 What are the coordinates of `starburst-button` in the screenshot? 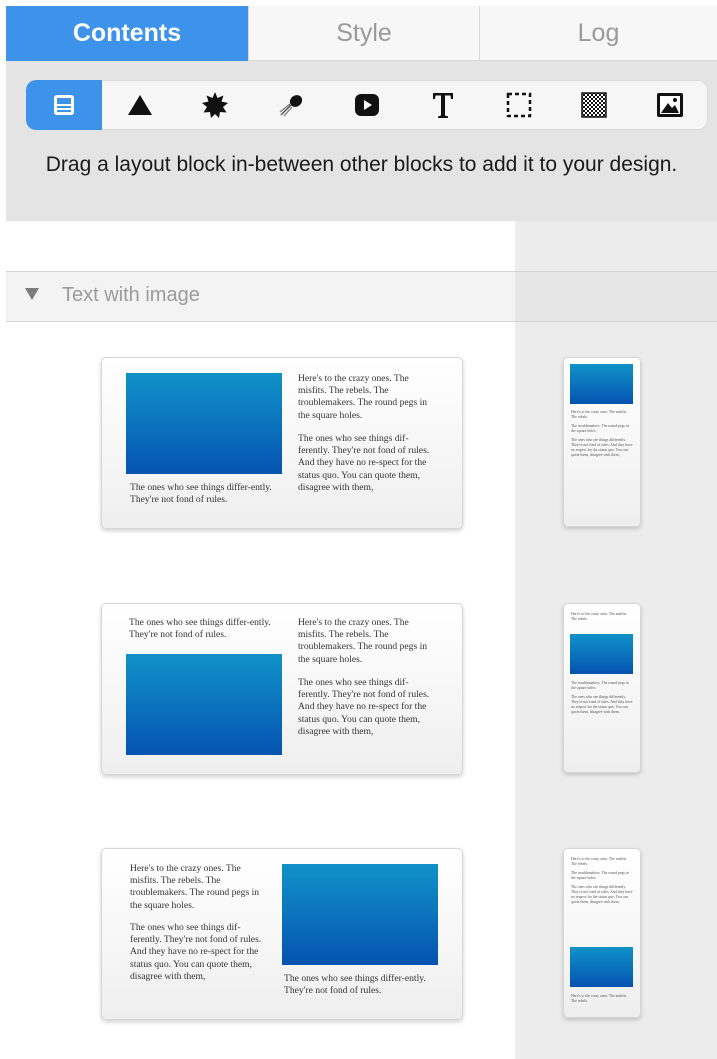 It's located at (216, 105).